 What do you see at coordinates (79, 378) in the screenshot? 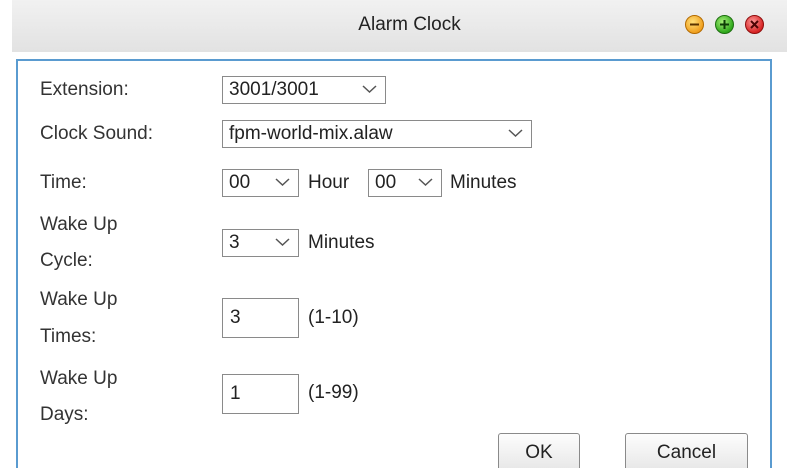
I see `wake-up-days-label-line1: Wake Up` at bounding box center [79, 378].